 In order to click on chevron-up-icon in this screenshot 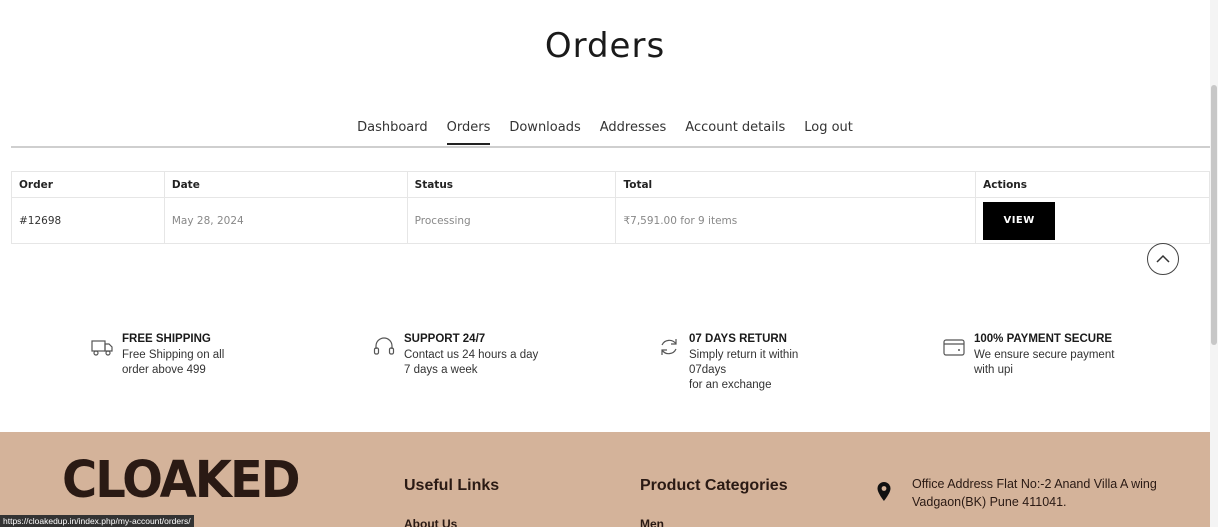, I will do `click(1163, 258)`.